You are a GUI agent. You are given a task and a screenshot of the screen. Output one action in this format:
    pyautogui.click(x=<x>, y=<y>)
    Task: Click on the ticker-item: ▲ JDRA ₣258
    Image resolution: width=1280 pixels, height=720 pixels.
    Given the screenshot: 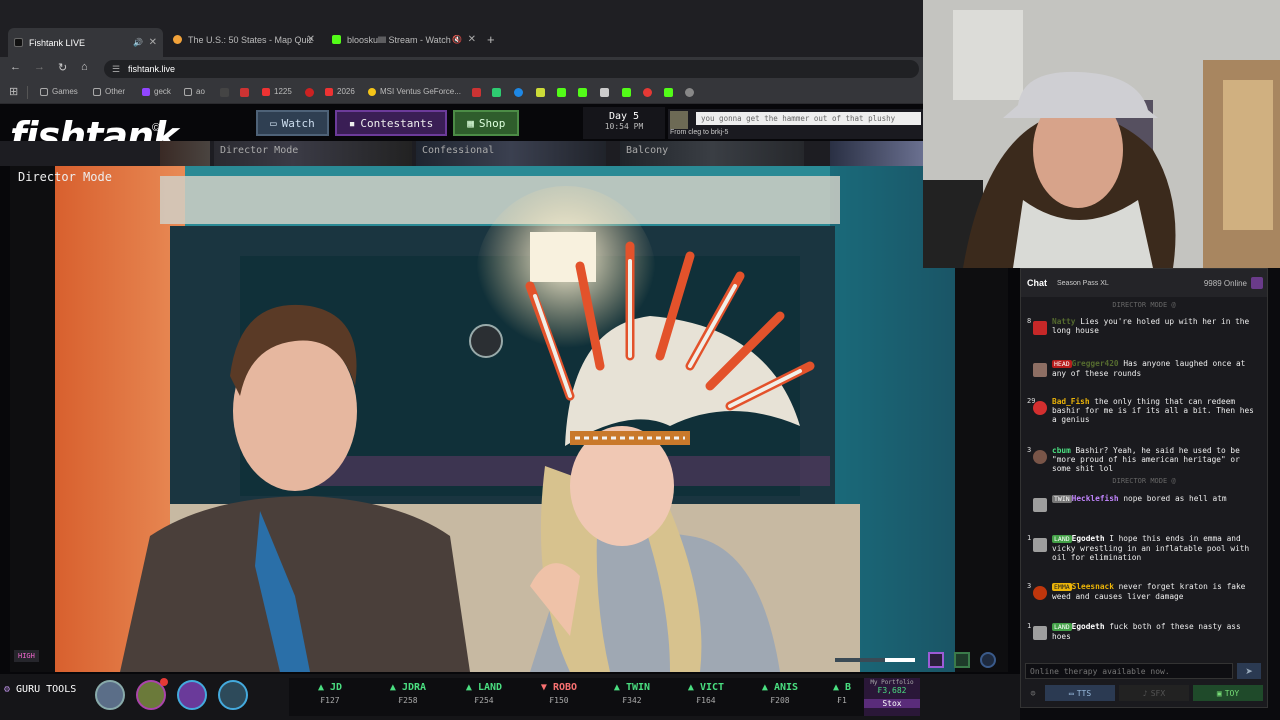 What is the action you would take?
    pyautogui.click(x=408, y=693)
    